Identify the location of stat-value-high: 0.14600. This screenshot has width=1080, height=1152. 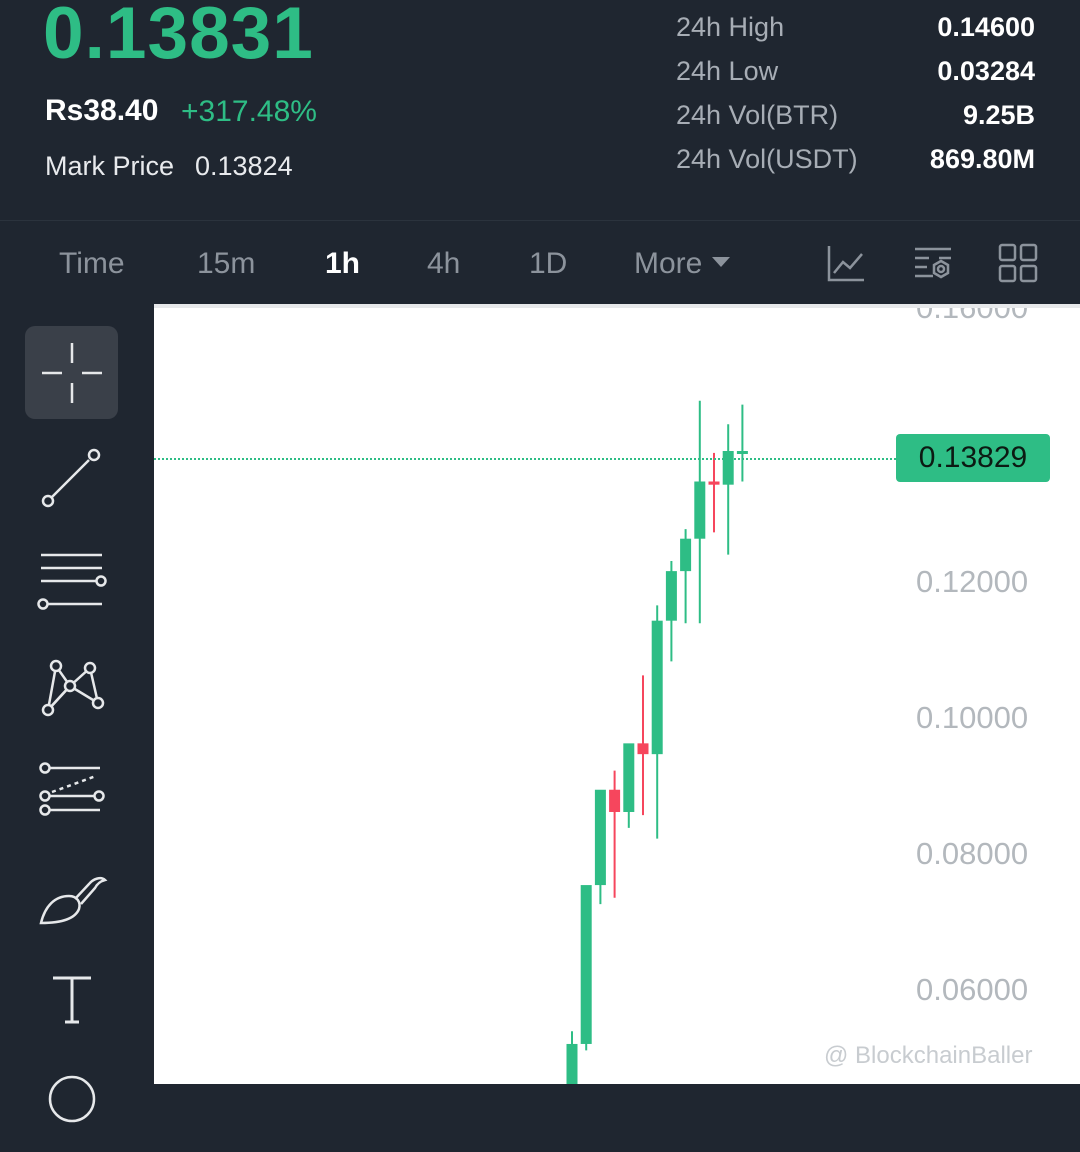
(986, 27).